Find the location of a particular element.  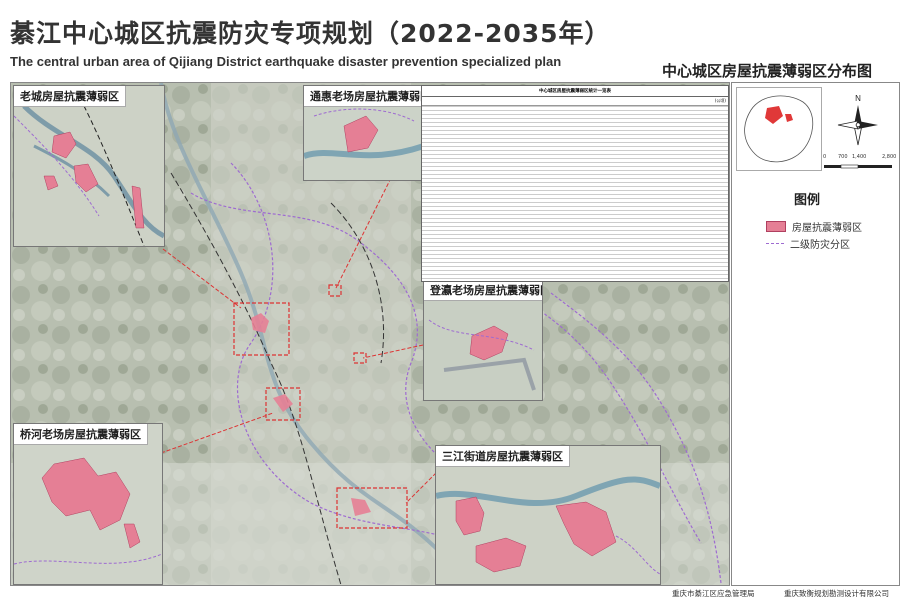

legend-title: 图例 is located at coordinates (807, 200).